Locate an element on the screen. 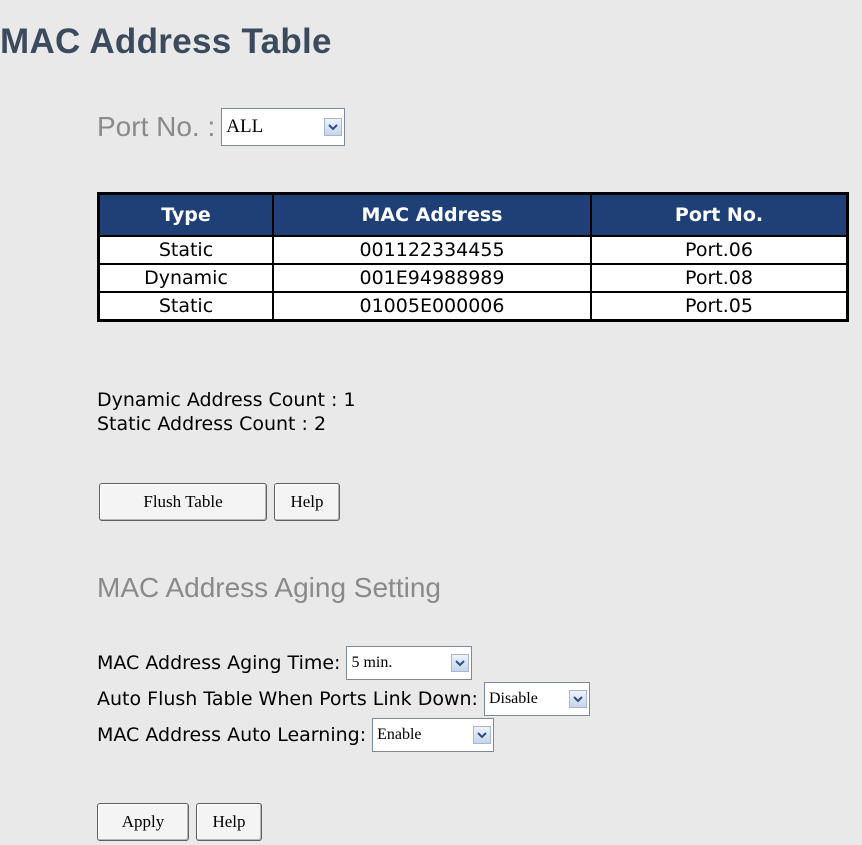 Image resolution: width=862 pixels, height=845 pixels. port-filter-row: Port No. : ALL is located at coordinates (221, 127).